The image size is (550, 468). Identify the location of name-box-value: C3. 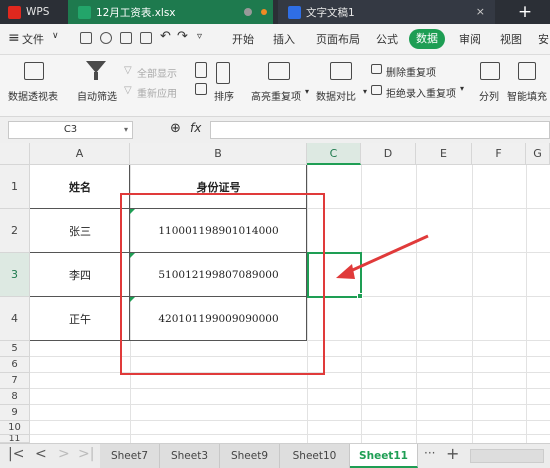
(70, 129).